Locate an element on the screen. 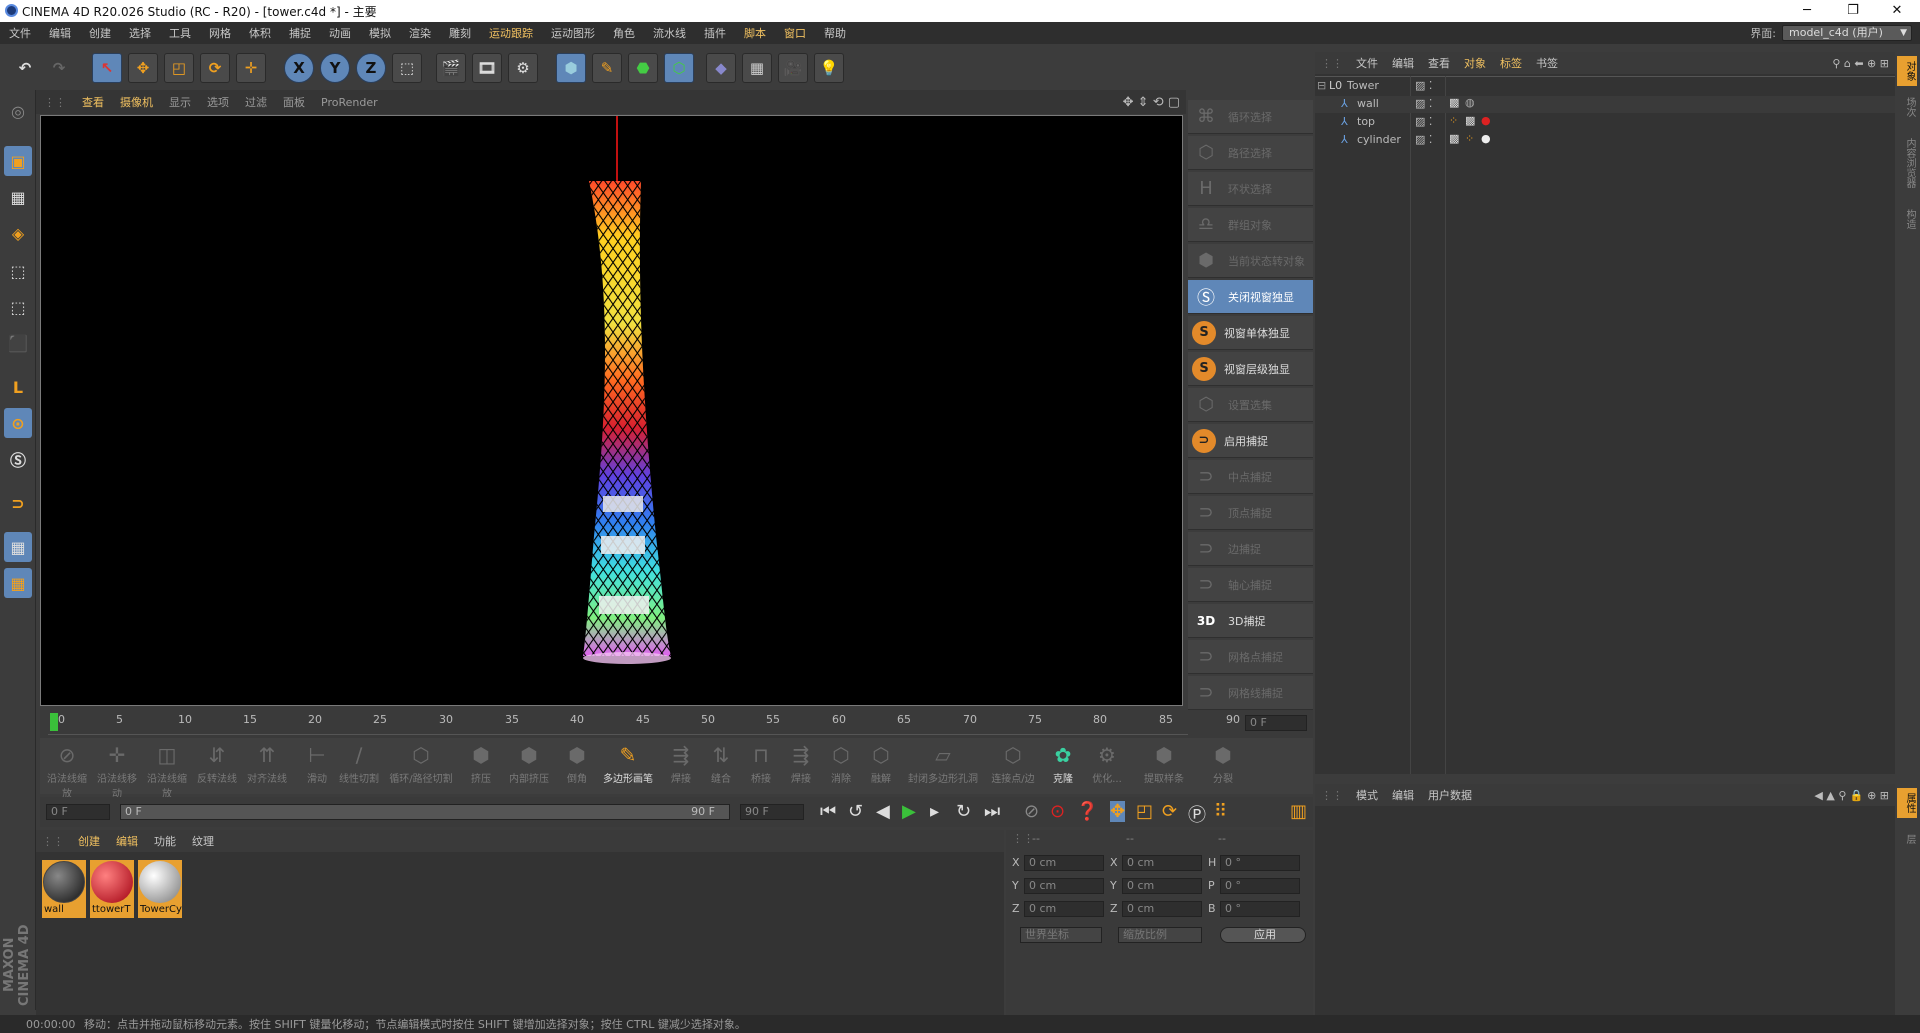 The image size is (1920, 1033). menu-character: 角色 is located at coordinates (624, 33).